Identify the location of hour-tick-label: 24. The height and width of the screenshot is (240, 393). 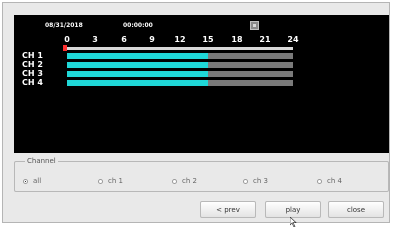
(293, 39).